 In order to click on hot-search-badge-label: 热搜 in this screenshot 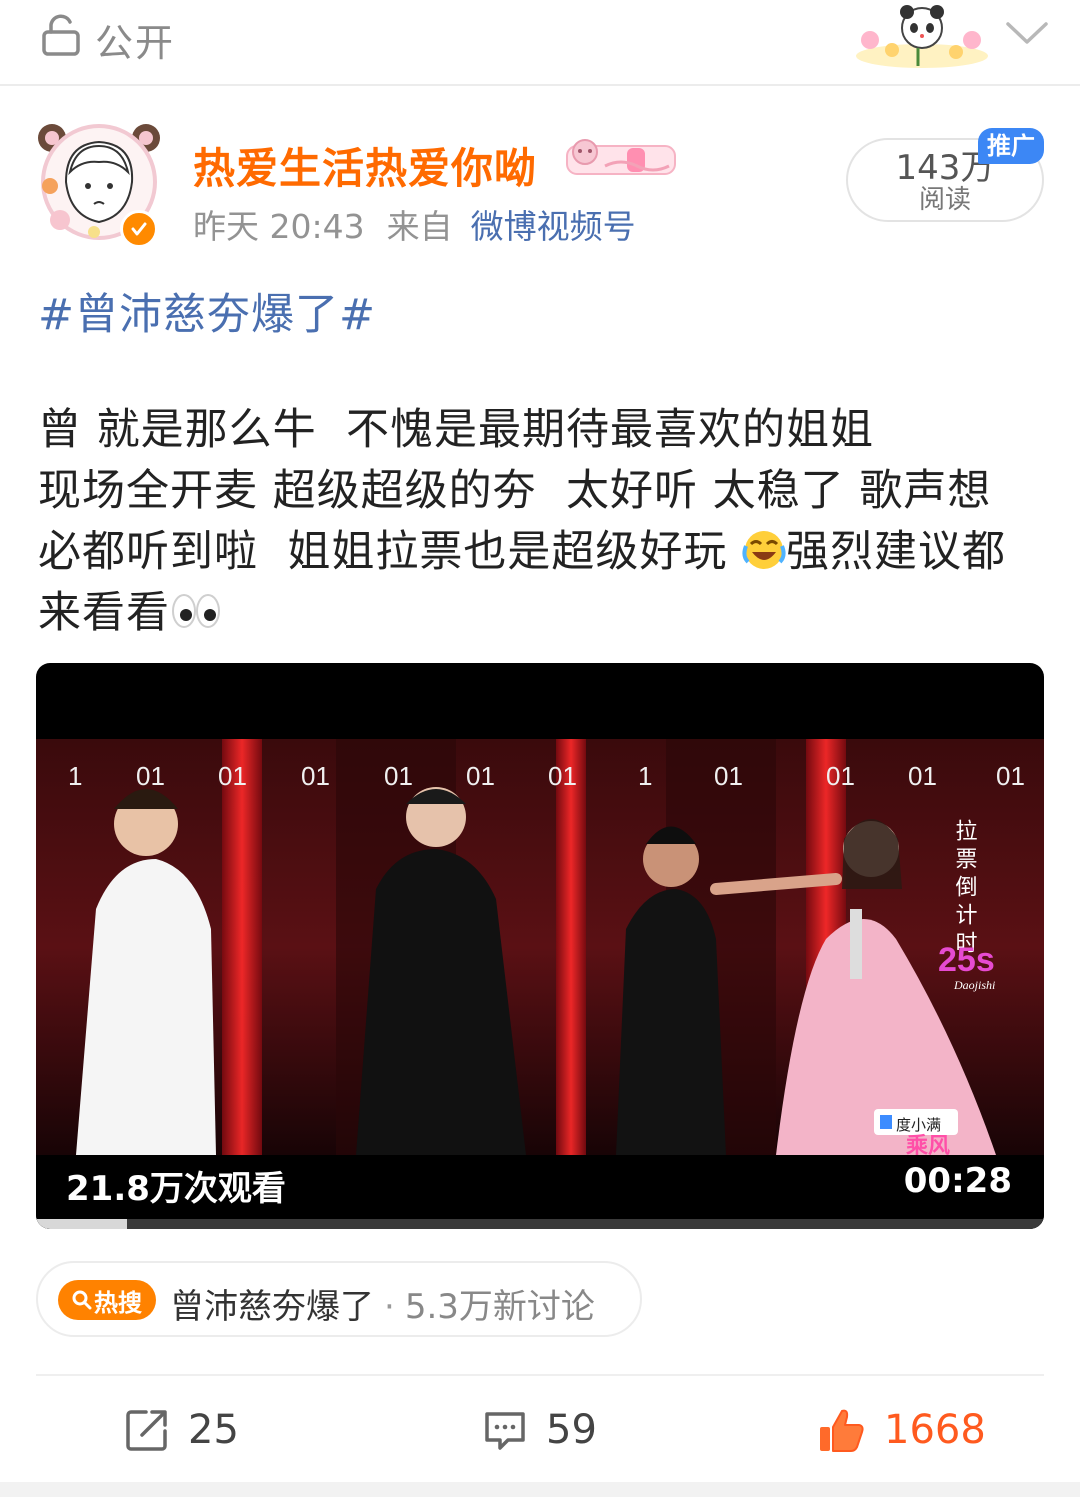, I will do `click(118, 1302)`.